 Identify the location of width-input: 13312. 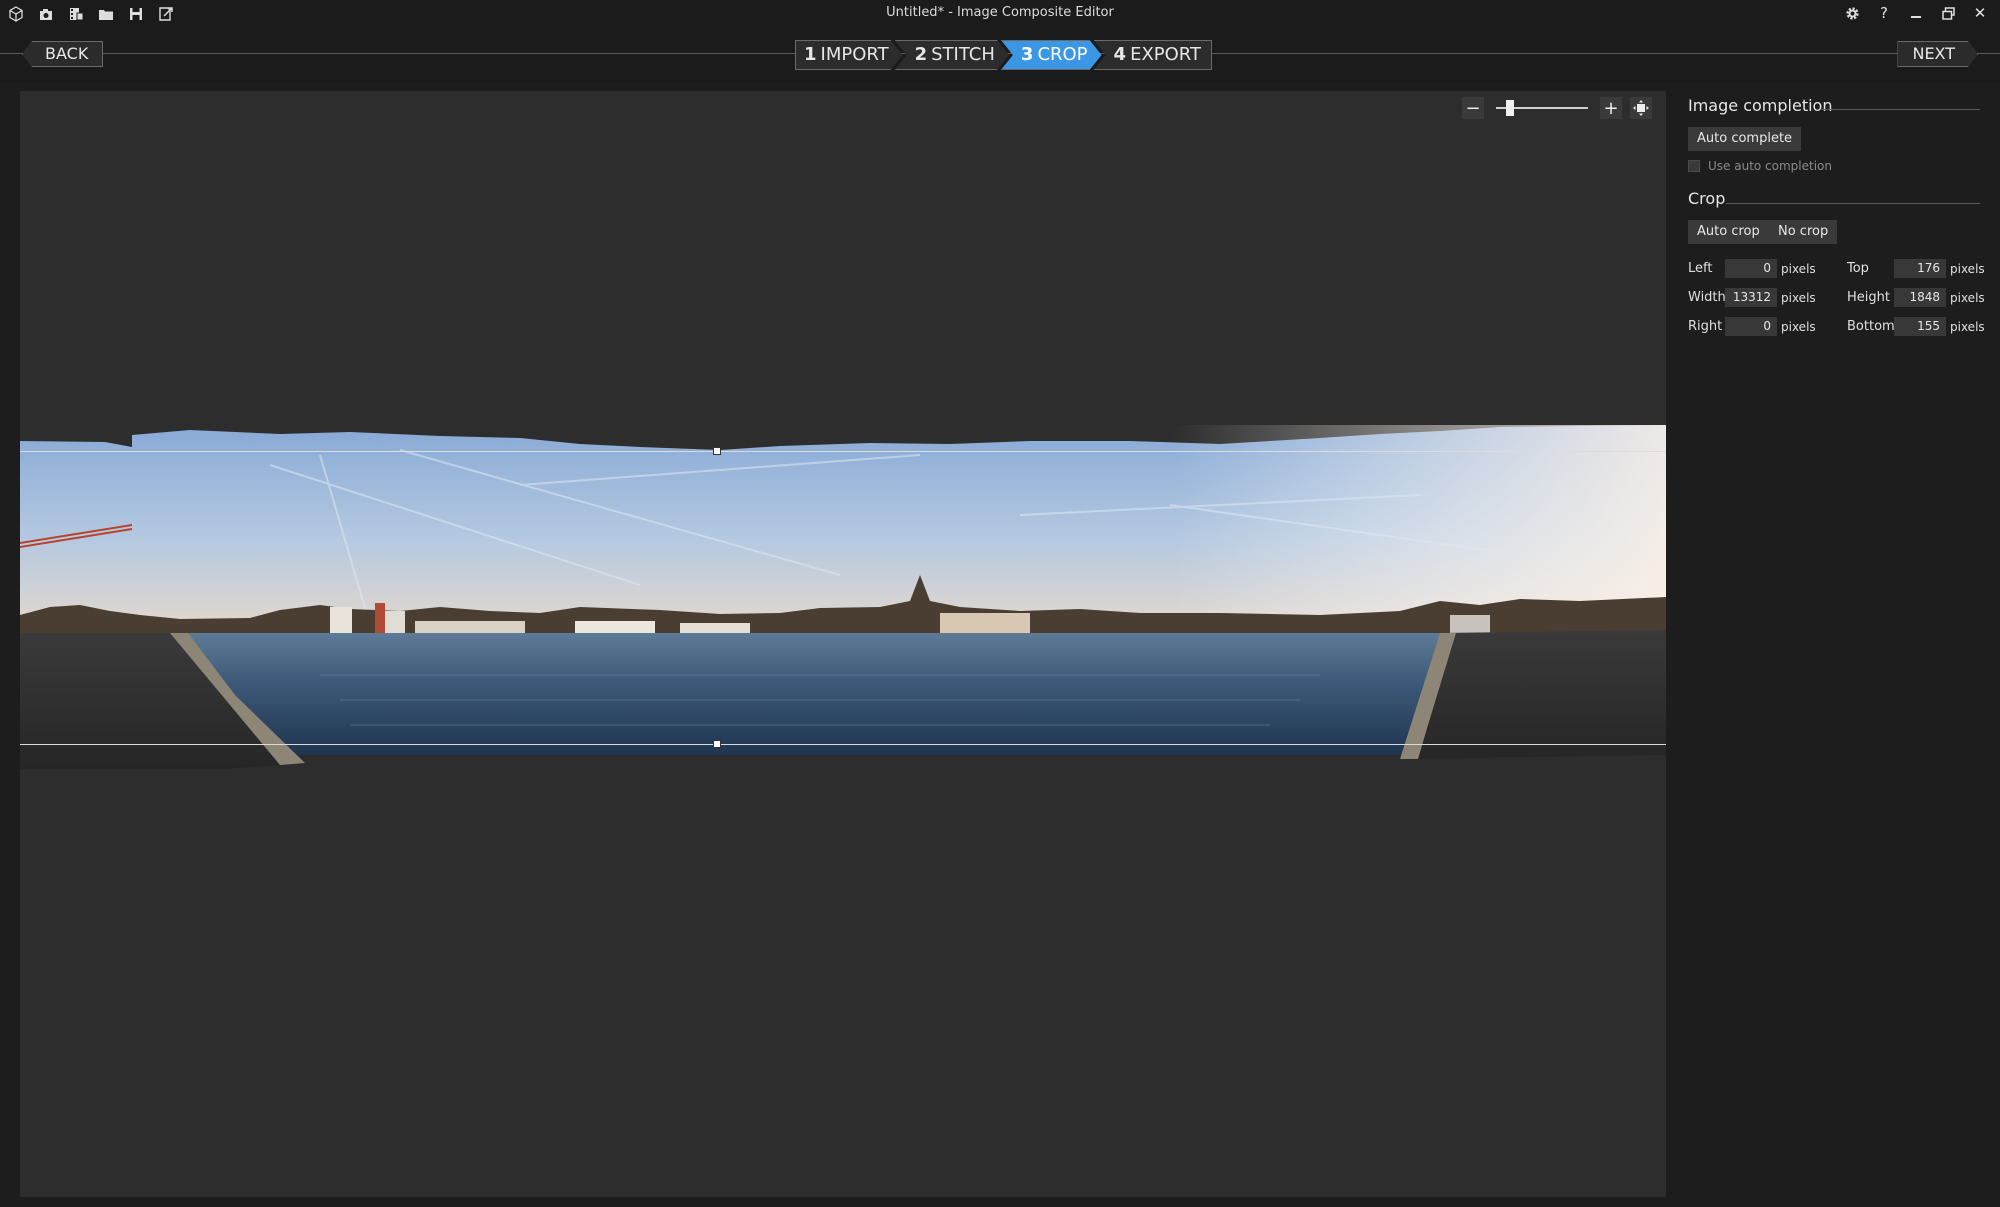
(1751, 297).